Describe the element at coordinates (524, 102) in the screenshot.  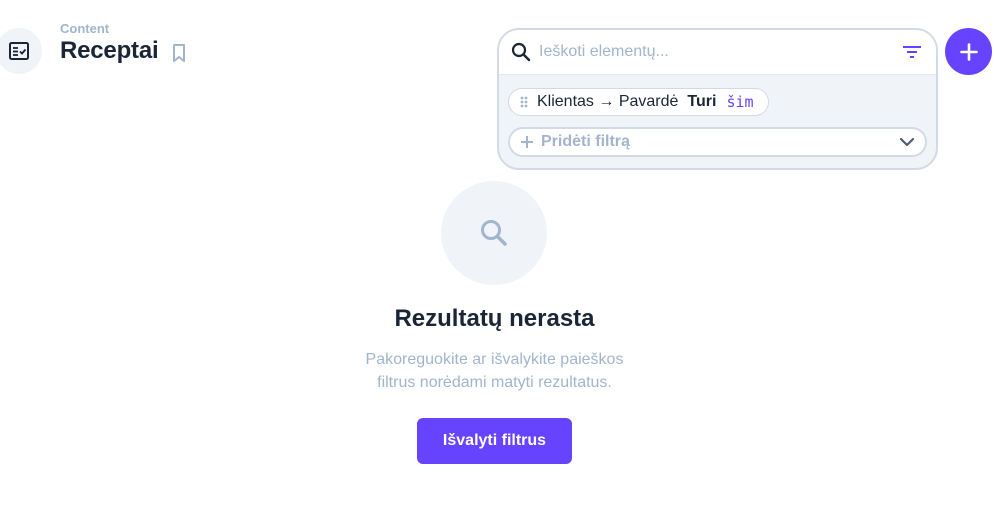
I see `drag-handle-icon` at that location.